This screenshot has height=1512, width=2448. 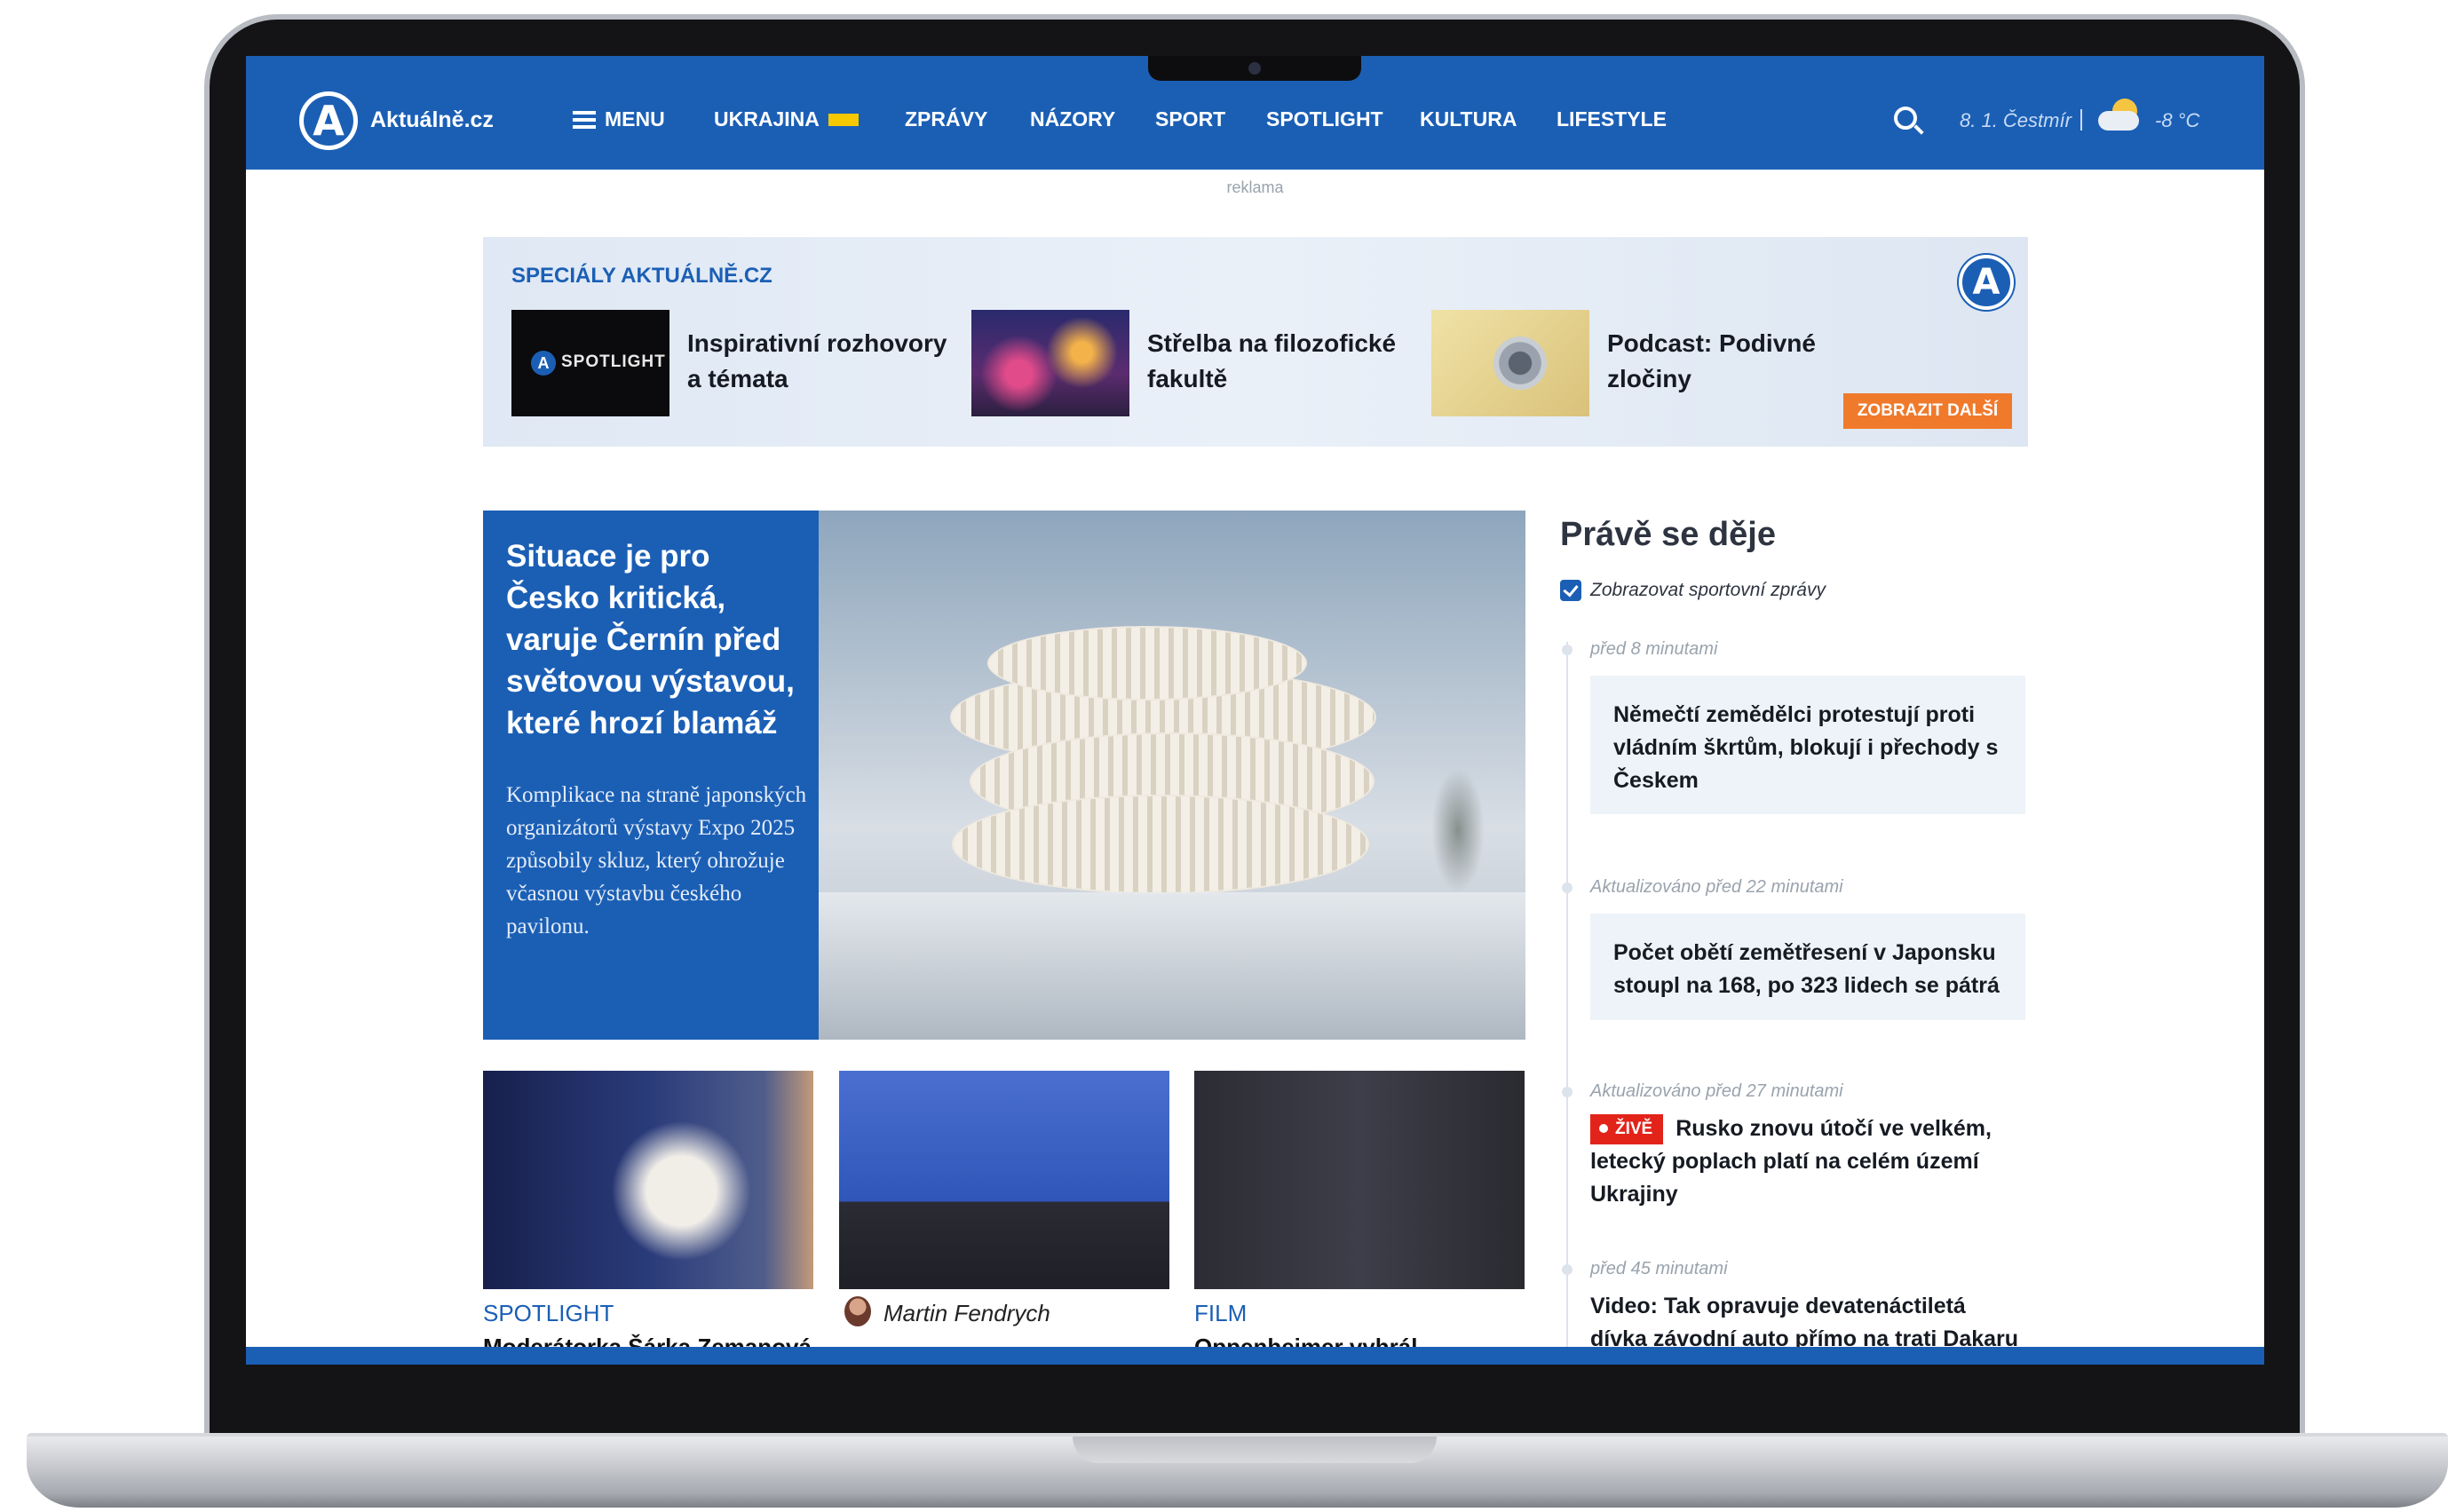 I want to click on live-label: ŽIVĚ, so click(x=1634, y=1129).